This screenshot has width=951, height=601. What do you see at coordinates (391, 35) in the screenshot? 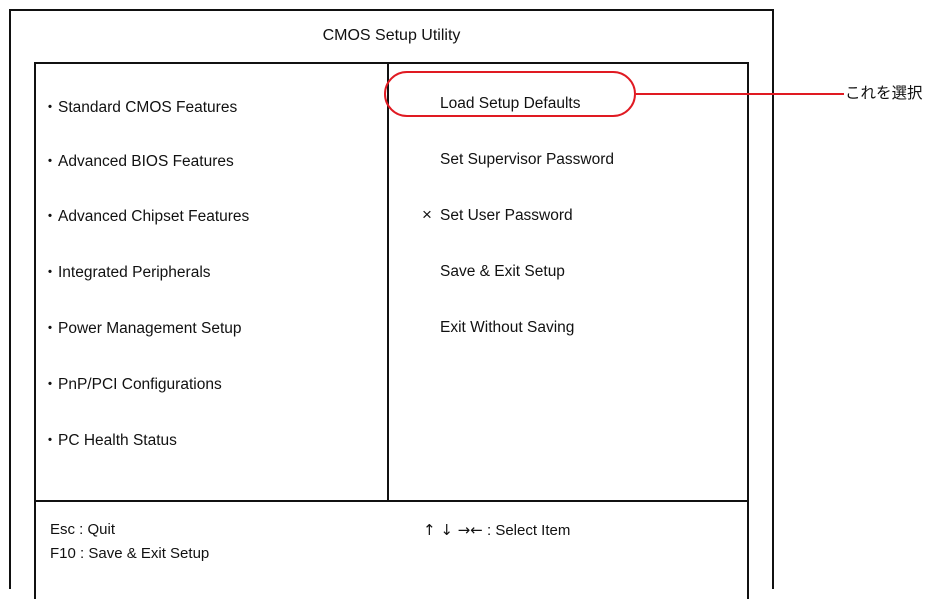
I see `window-title: CMOS Setup Utility` at bounding box center [391, 35].